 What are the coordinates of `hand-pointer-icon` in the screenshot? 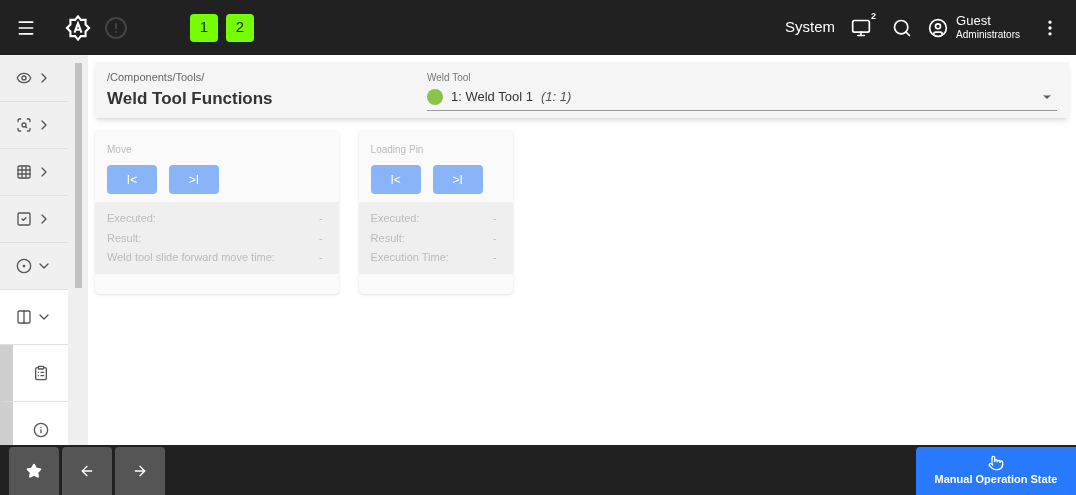 It's located at (996, 462).